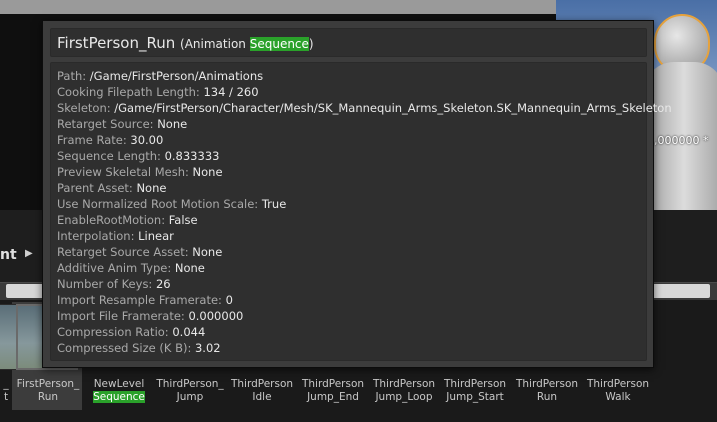  I want to click on asset-name: FirstPerson_Run, so click(116, 43).